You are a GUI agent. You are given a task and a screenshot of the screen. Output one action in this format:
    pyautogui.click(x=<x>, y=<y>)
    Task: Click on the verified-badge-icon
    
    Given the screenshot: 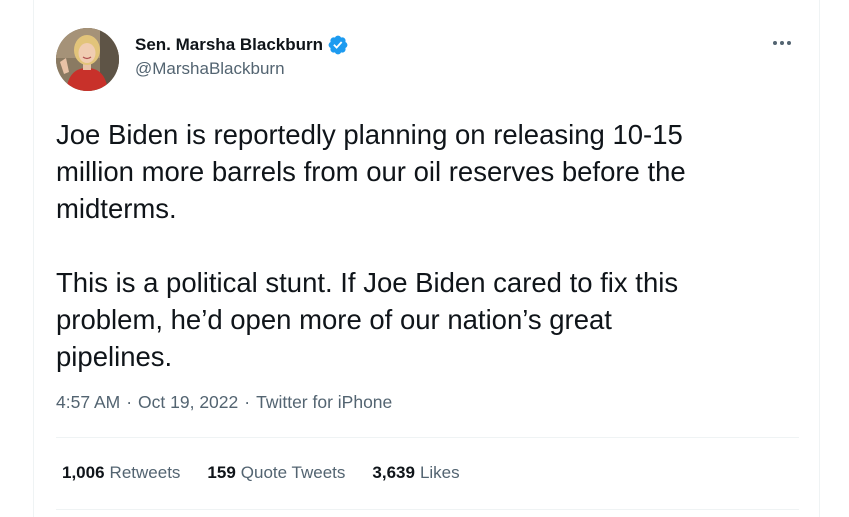 What is the action you would take?
    pyautogui.click(x=338, y=45)
    